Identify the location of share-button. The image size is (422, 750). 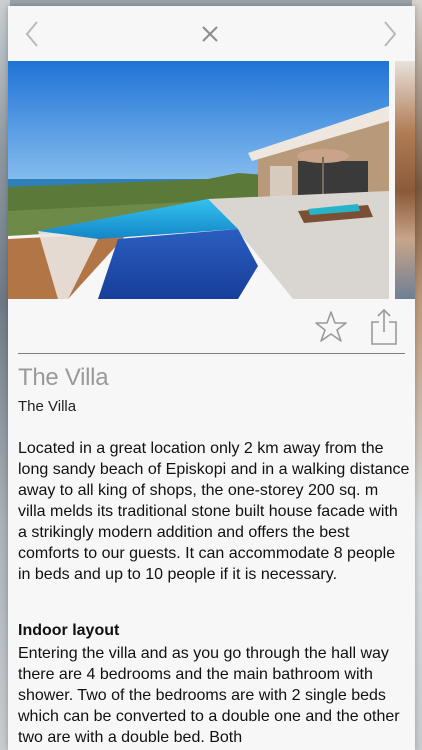
(384, 327).